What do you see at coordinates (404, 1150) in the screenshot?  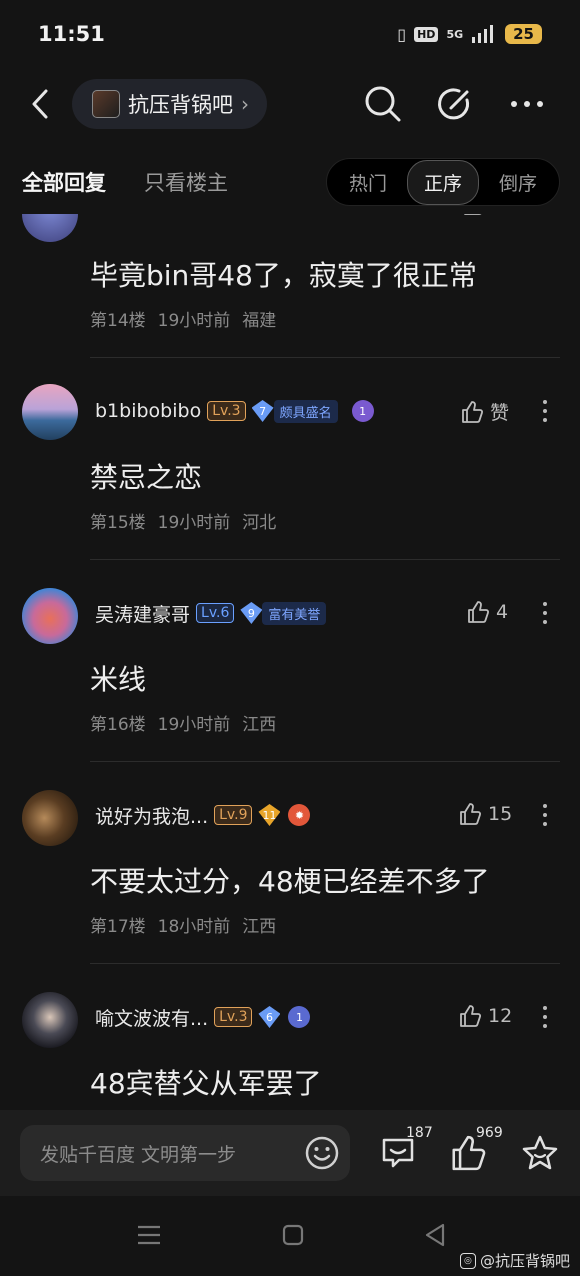 I see `comment-count-button: 187` at bounding box center [404, 1150].